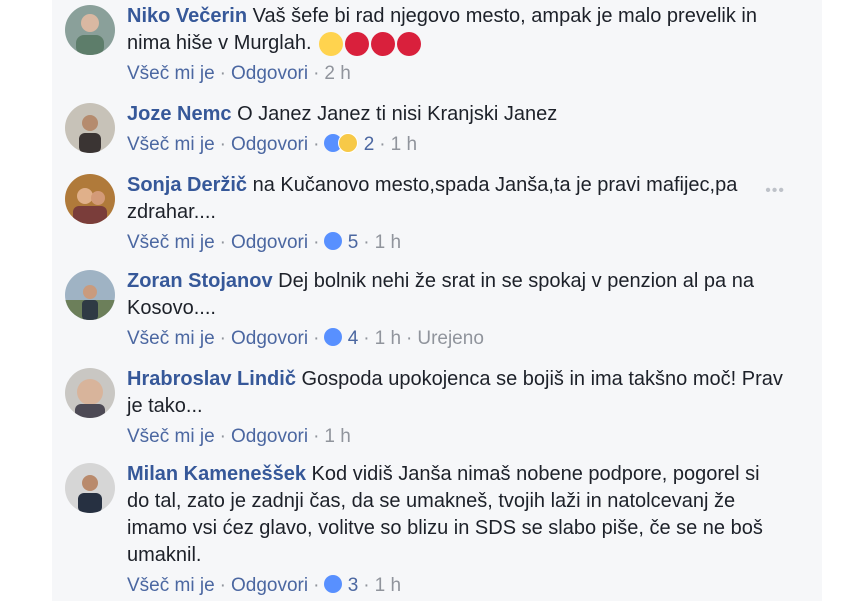 This screenshot has width=868, height=601. Describe the element at coordinates (216, 474) in the screenshot. I see `comment-author: Milan Kameneššek` at that location.